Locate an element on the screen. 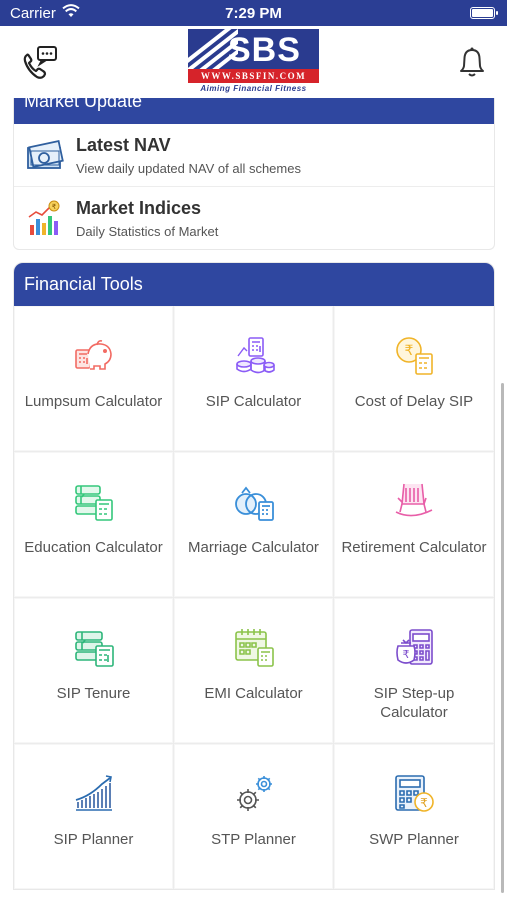  banknote-icon is located at coordinates (45, 155).